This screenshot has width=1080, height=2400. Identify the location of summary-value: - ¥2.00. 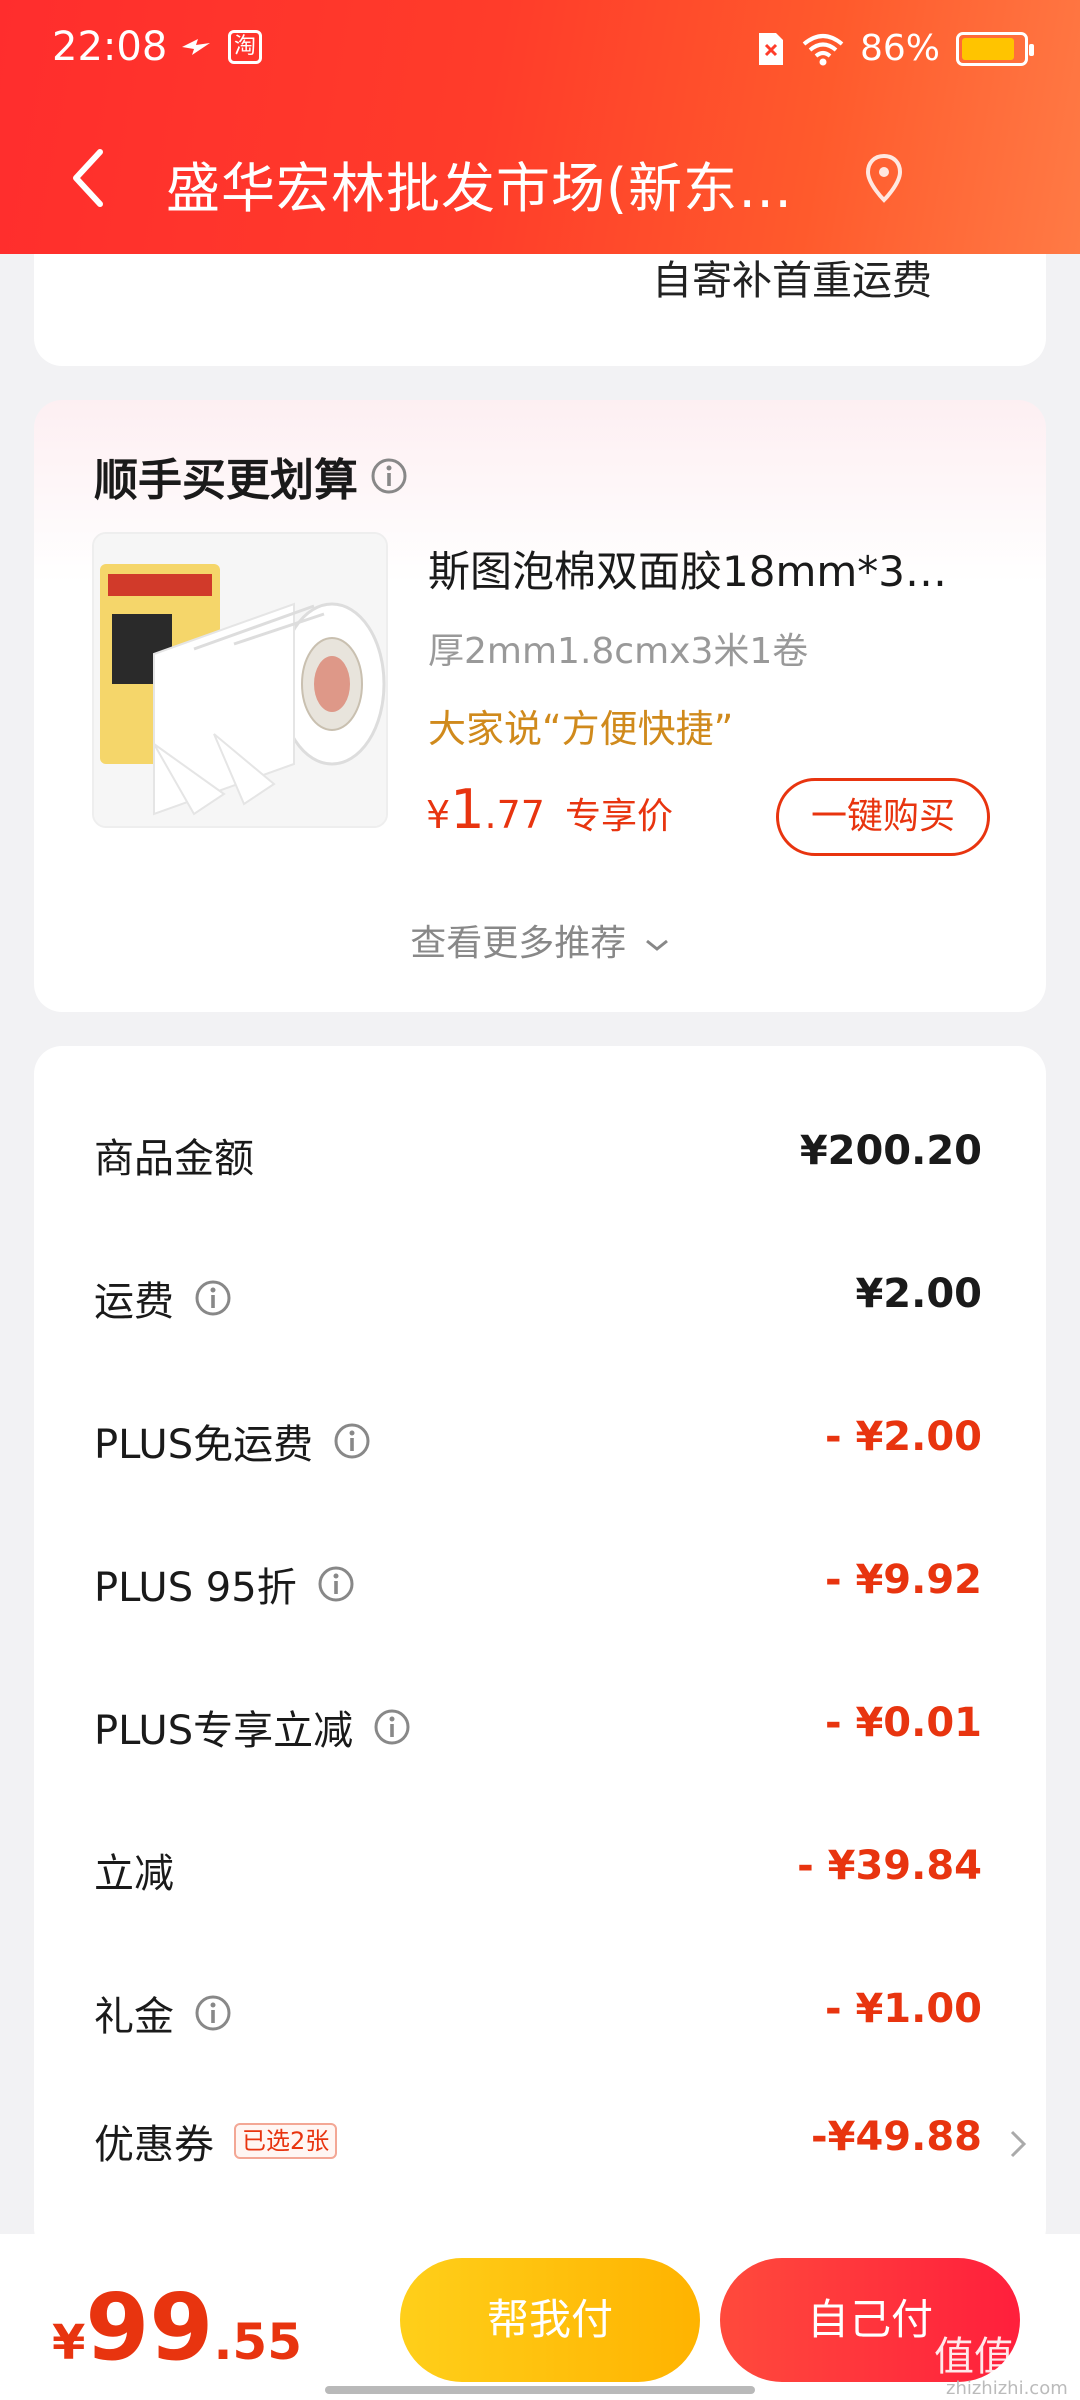
(903, 1437).